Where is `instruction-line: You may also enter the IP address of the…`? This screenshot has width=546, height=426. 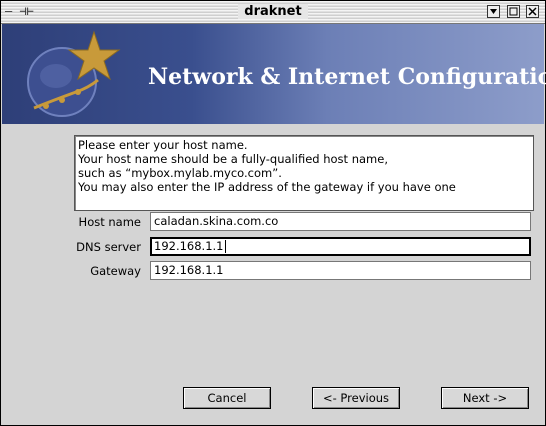
instruction-line: You may also enter the IP address of the… is located at coordinates (267, 187).